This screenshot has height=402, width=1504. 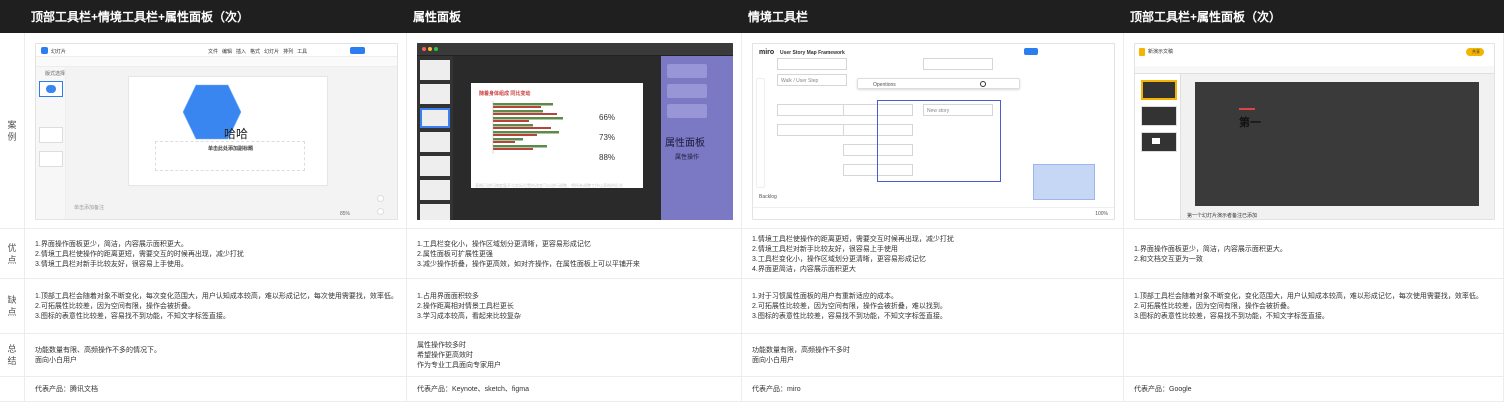 What do you see at coordinates (687, 158) in the screenshot?
I see `inspector-subtitle: 属性操作` at bounding box center [687, 158].